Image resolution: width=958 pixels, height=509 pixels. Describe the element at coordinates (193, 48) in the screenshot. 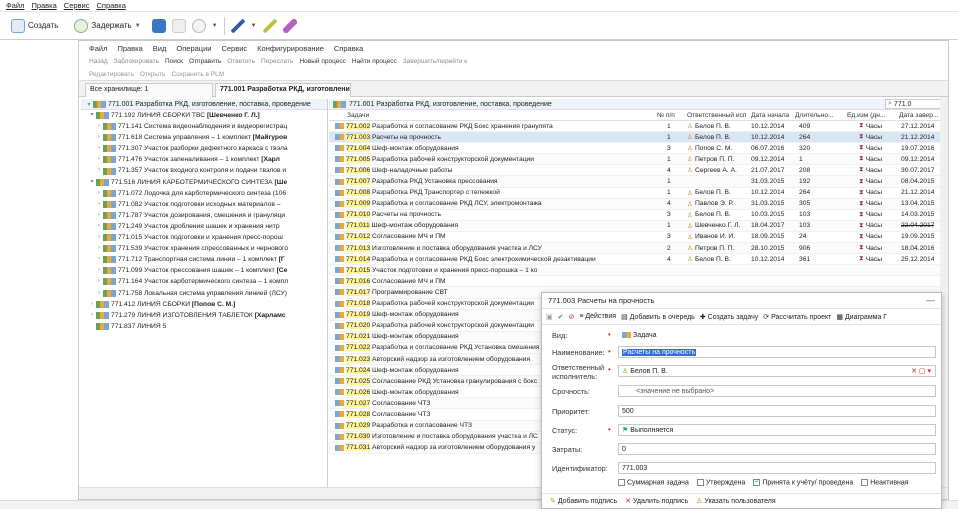

I see `inner-menu-operations: Операции` at that location.